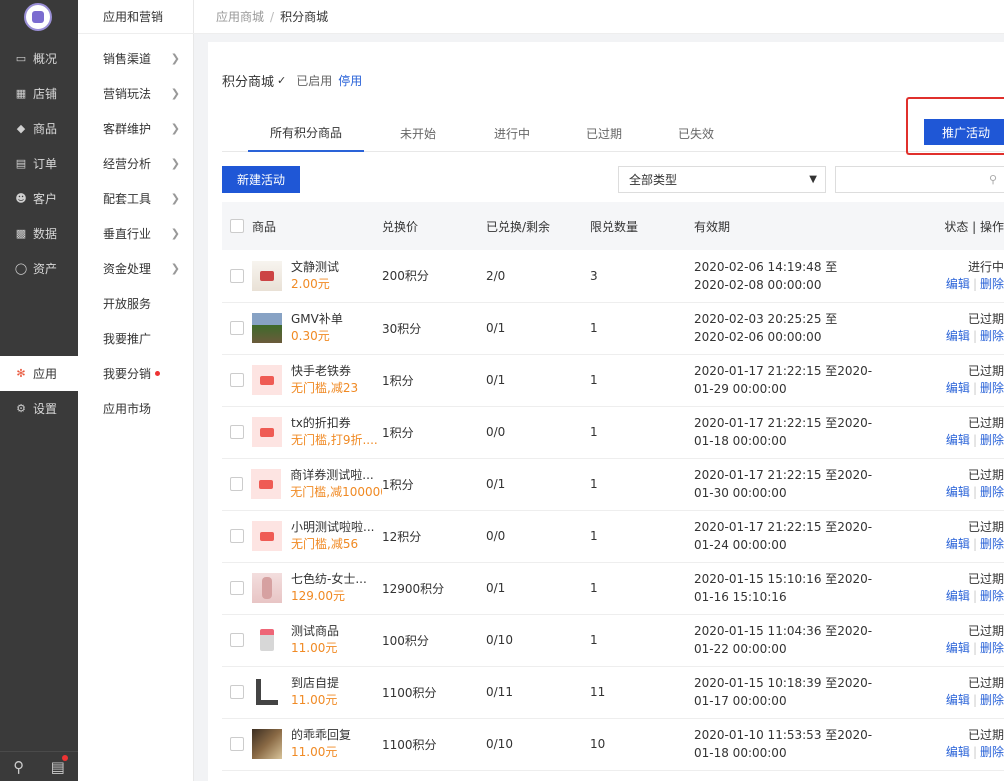 This screenshot has width=1004, height=781. What do you see at coordinates (604, 133) in the screenshot?
I see `tab-expired: 已过期` at bounding box center [604, 133].